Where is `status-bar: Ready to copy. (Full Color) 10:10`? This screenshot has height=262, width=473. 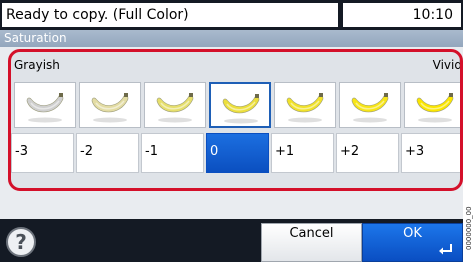
status-bar: Ready to copy. (Full Color) 10:10 is located at coordinates (231, 15).